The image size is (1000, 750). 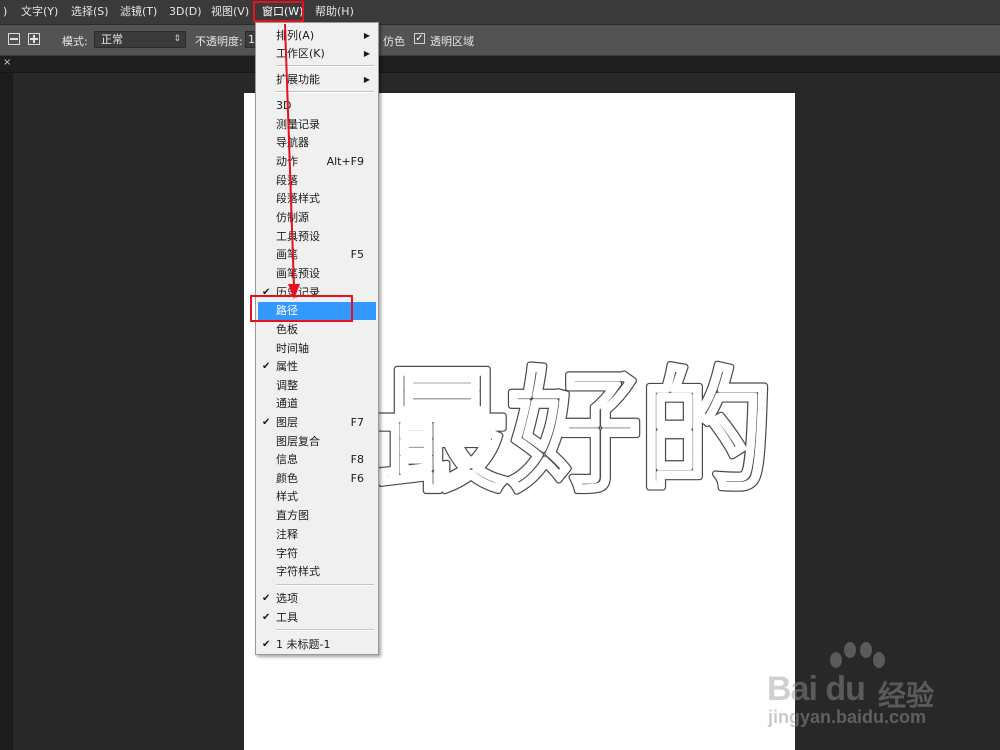 I want to click on annotation-arrow, so click(x=292, y=161).